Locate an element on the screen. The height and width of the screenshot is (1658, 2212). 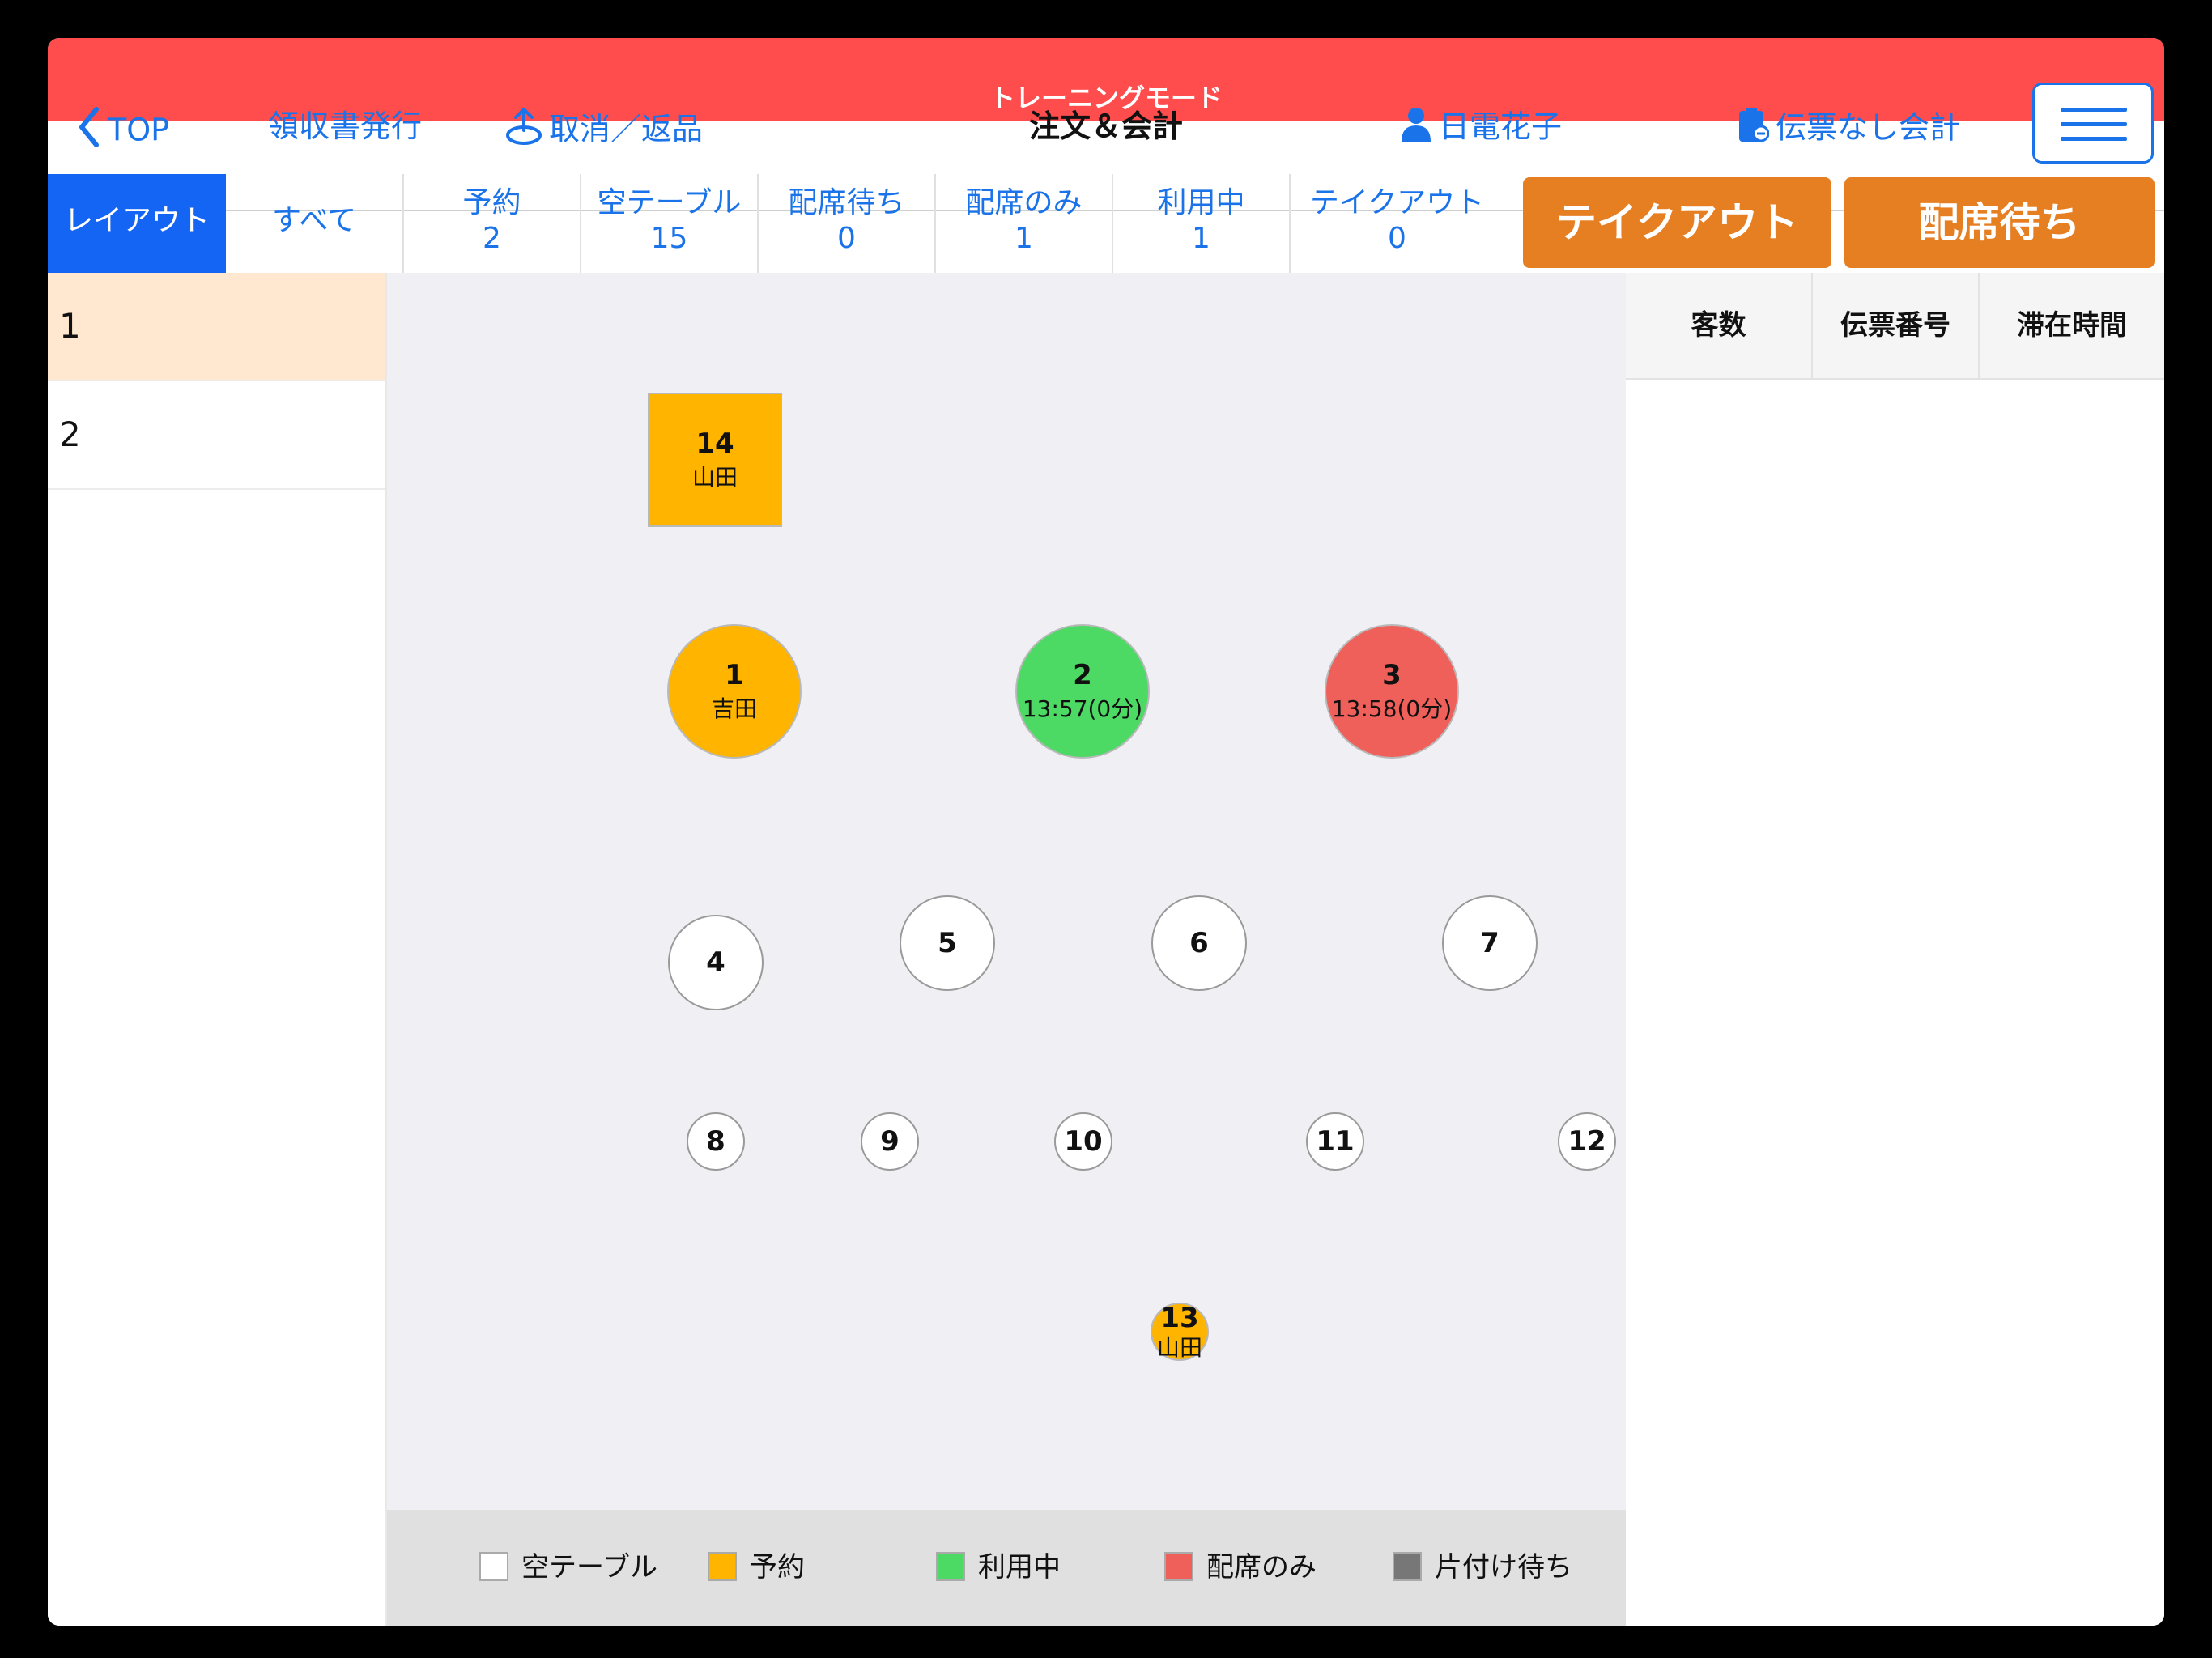
back-top-button: TOP is located at coordinates (123, 132).